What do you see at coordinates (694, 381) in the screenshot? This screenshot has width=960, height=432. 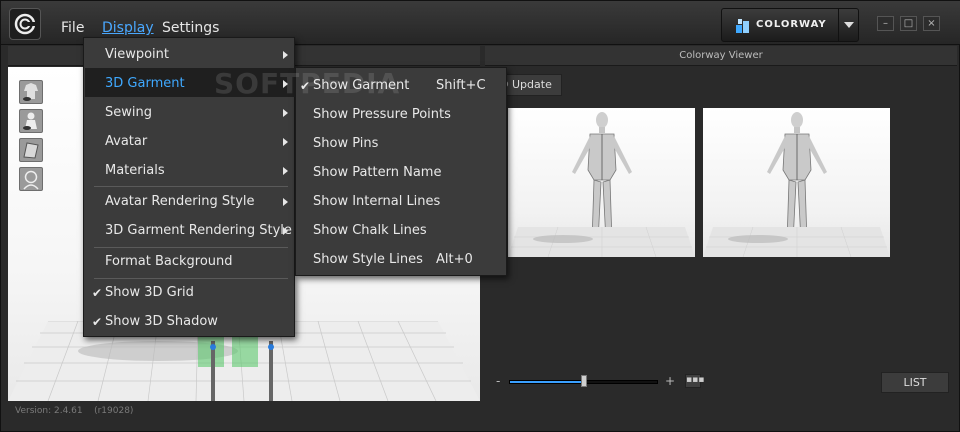 I see `more-options-button: ▪▪▪` at bounding box center [694, 381].